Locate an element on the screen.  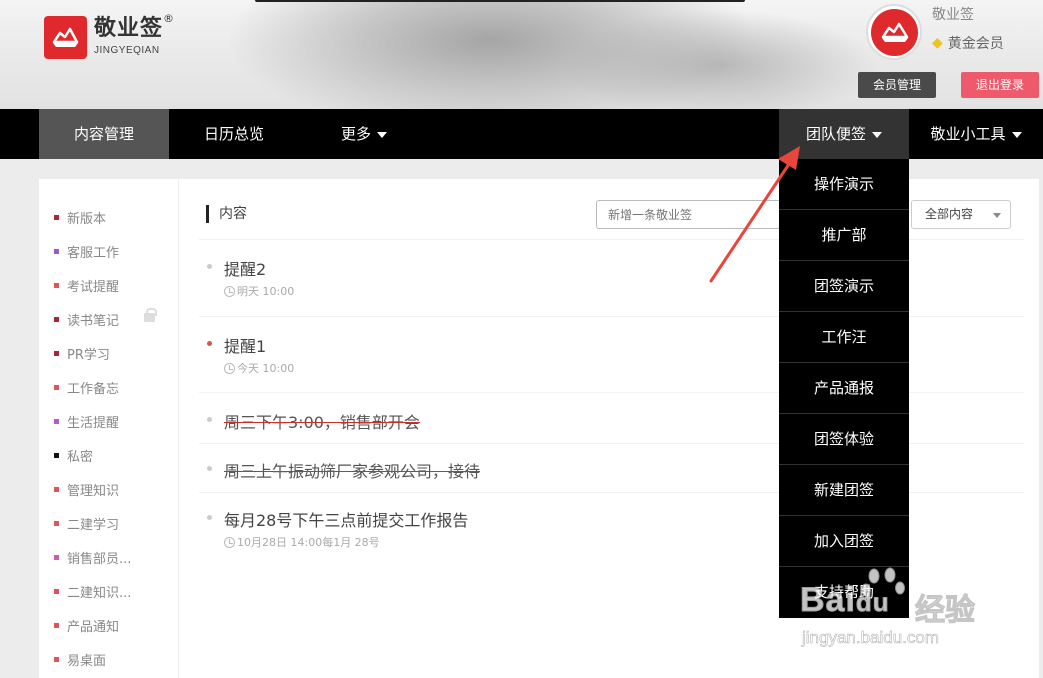
nav-team-note-label: 团队便签 is located at coordinates (835, 134).